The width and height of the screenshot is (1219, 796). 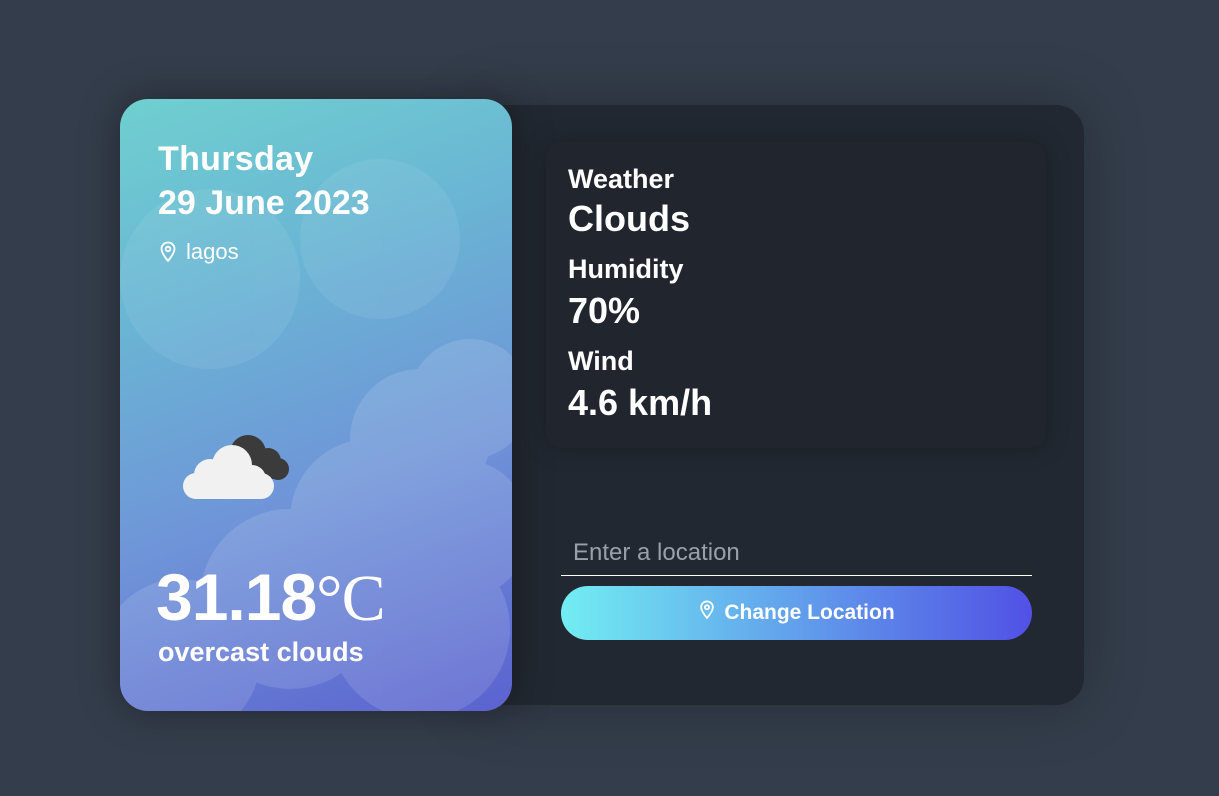 I want to click on temperature-value: 31.18, so click(x=236, y=597).